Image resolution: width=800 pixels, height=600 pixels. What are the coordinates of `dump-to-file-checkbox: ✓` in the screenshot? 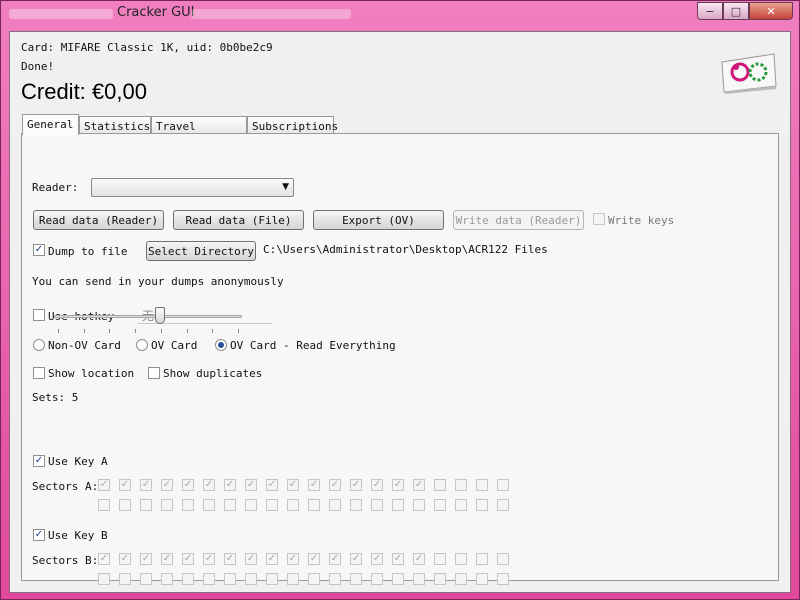 It's located at (39, 250).